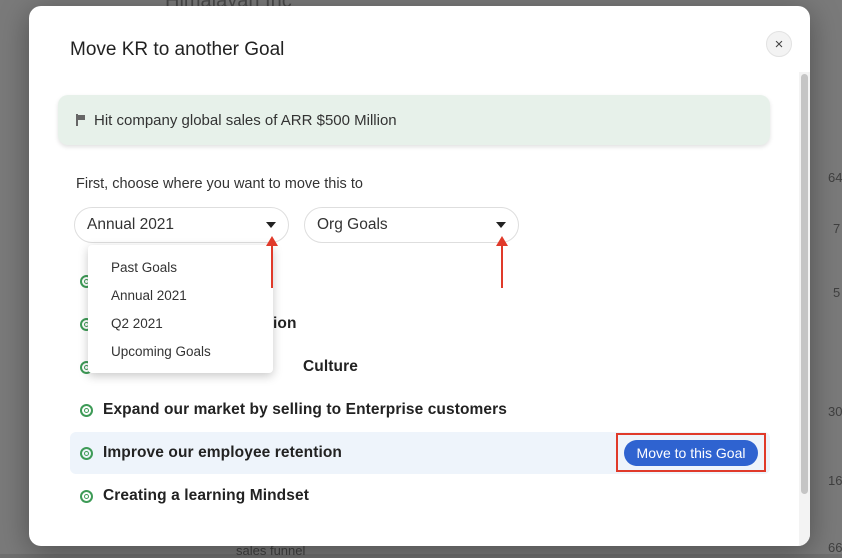 The height and width of the screenshot is (558, 842). I want to click on close-icon: ×, so click(779, 44).